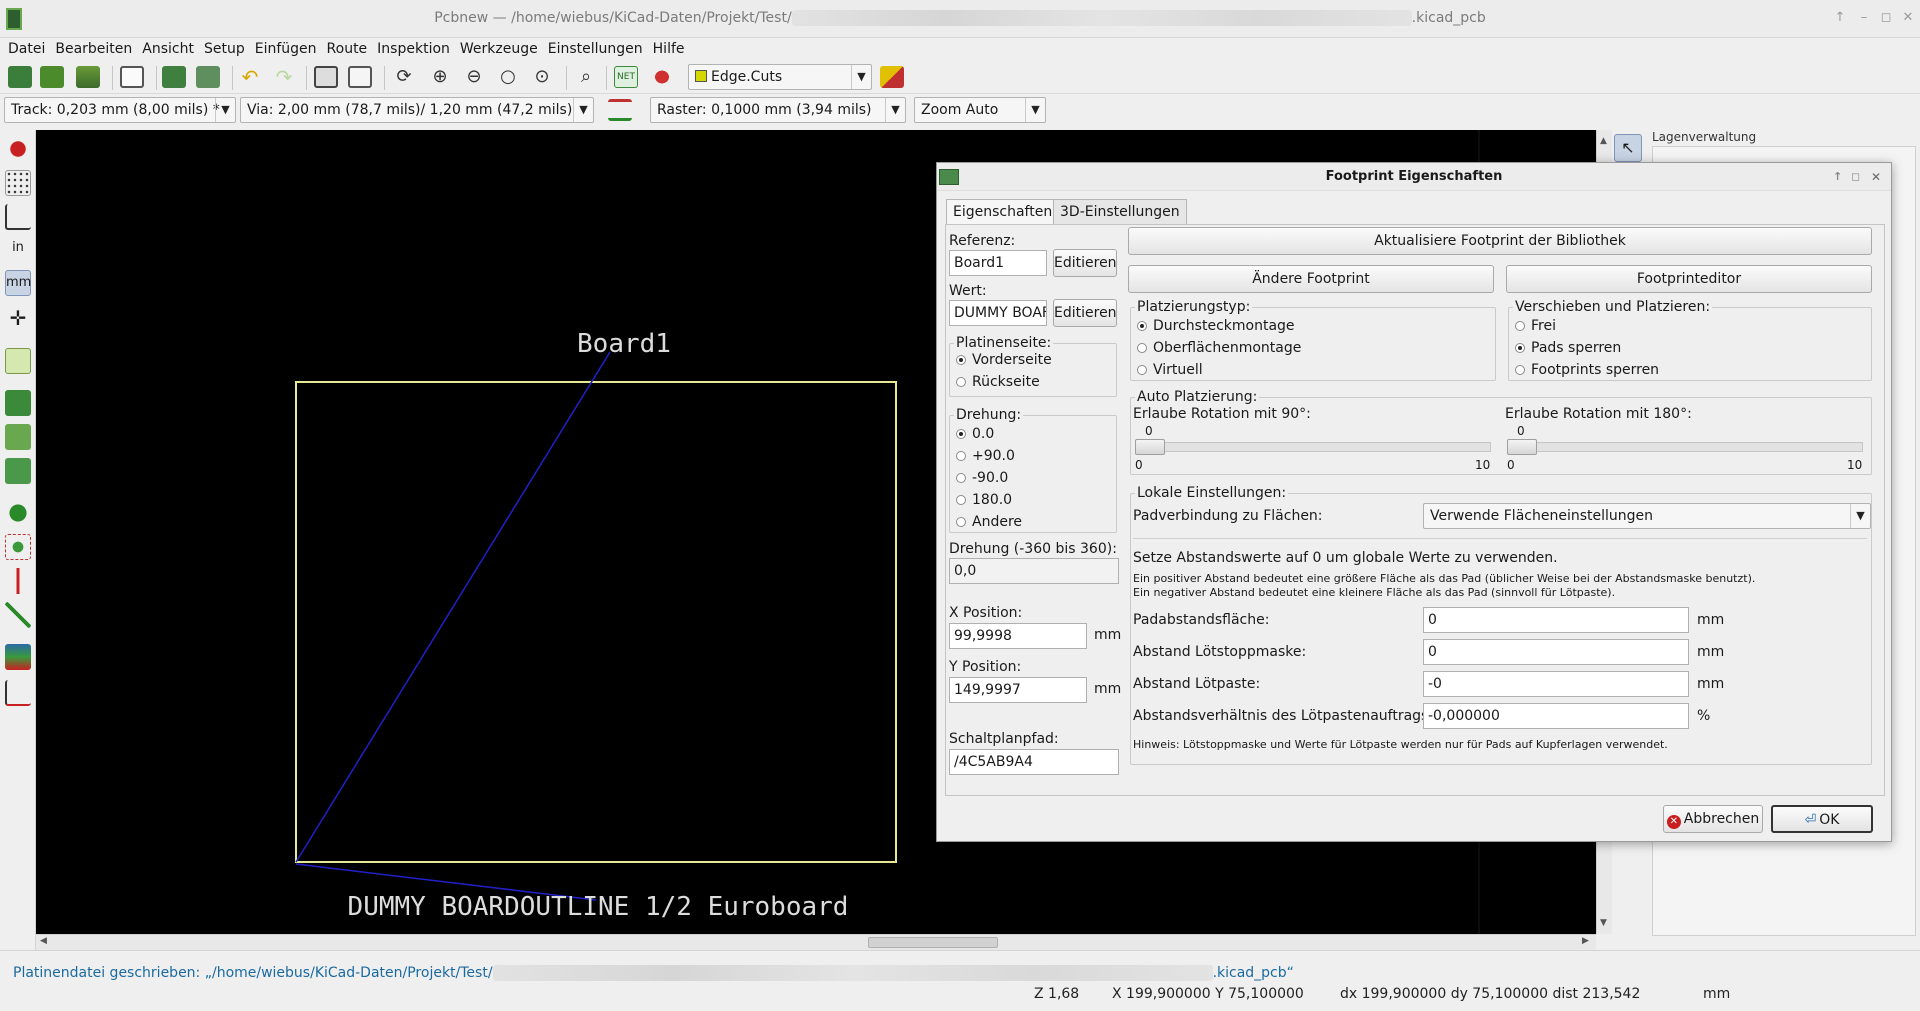 The width and height of the screenshot is (1920, 1011). What do you see at coordinates (18, 149) in the screenshot?
I see `drc-off-icon` at bounding box center [18, 149].